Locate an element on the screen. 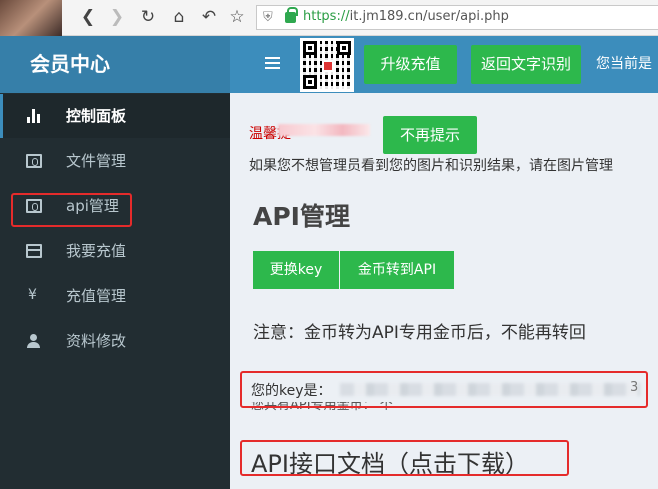  sidebar-item-files: 文件管理 is located at coordinates (115, 161).